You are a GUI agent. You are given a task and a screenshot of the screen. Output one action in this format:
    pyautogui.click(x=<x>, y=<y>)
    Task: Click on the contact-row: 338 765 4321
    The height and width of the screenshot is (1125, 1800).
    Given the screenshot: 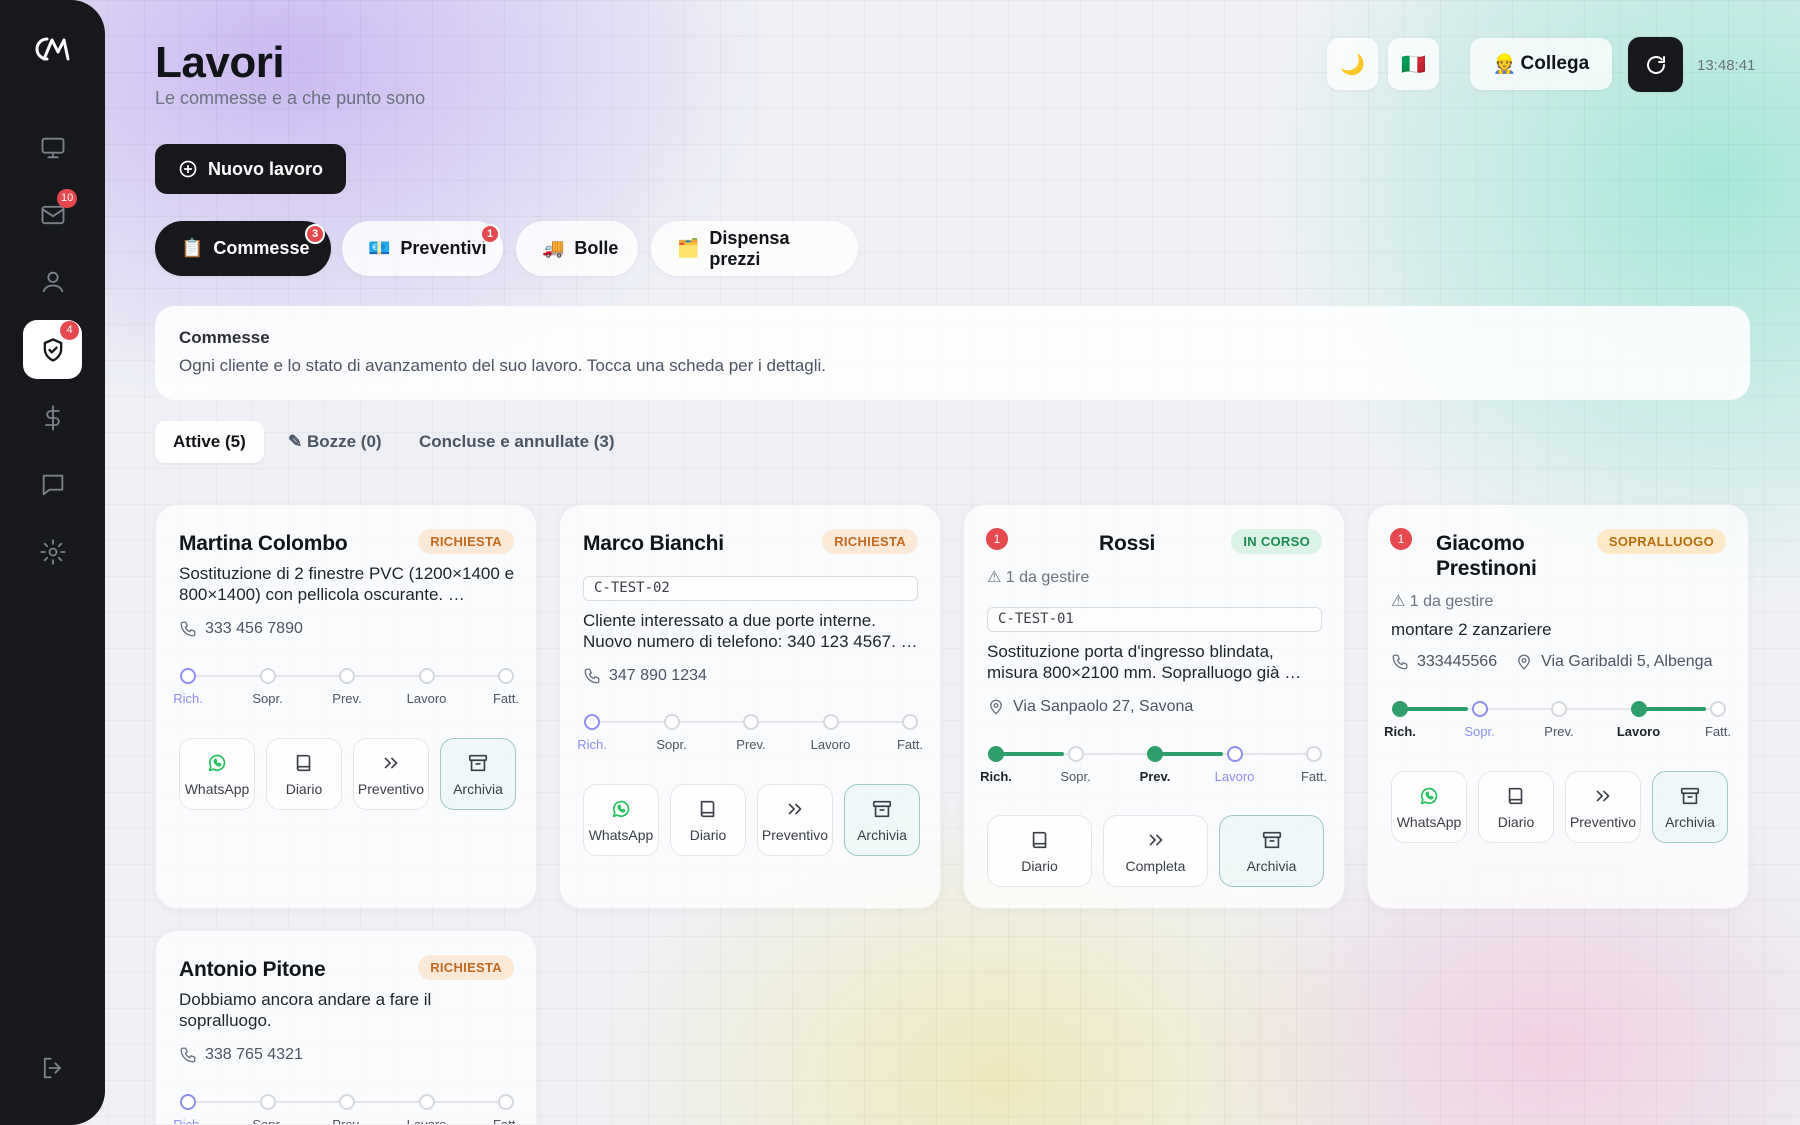 What is the action you would take?
    pyautogui.click(x=241, y=1055)
    